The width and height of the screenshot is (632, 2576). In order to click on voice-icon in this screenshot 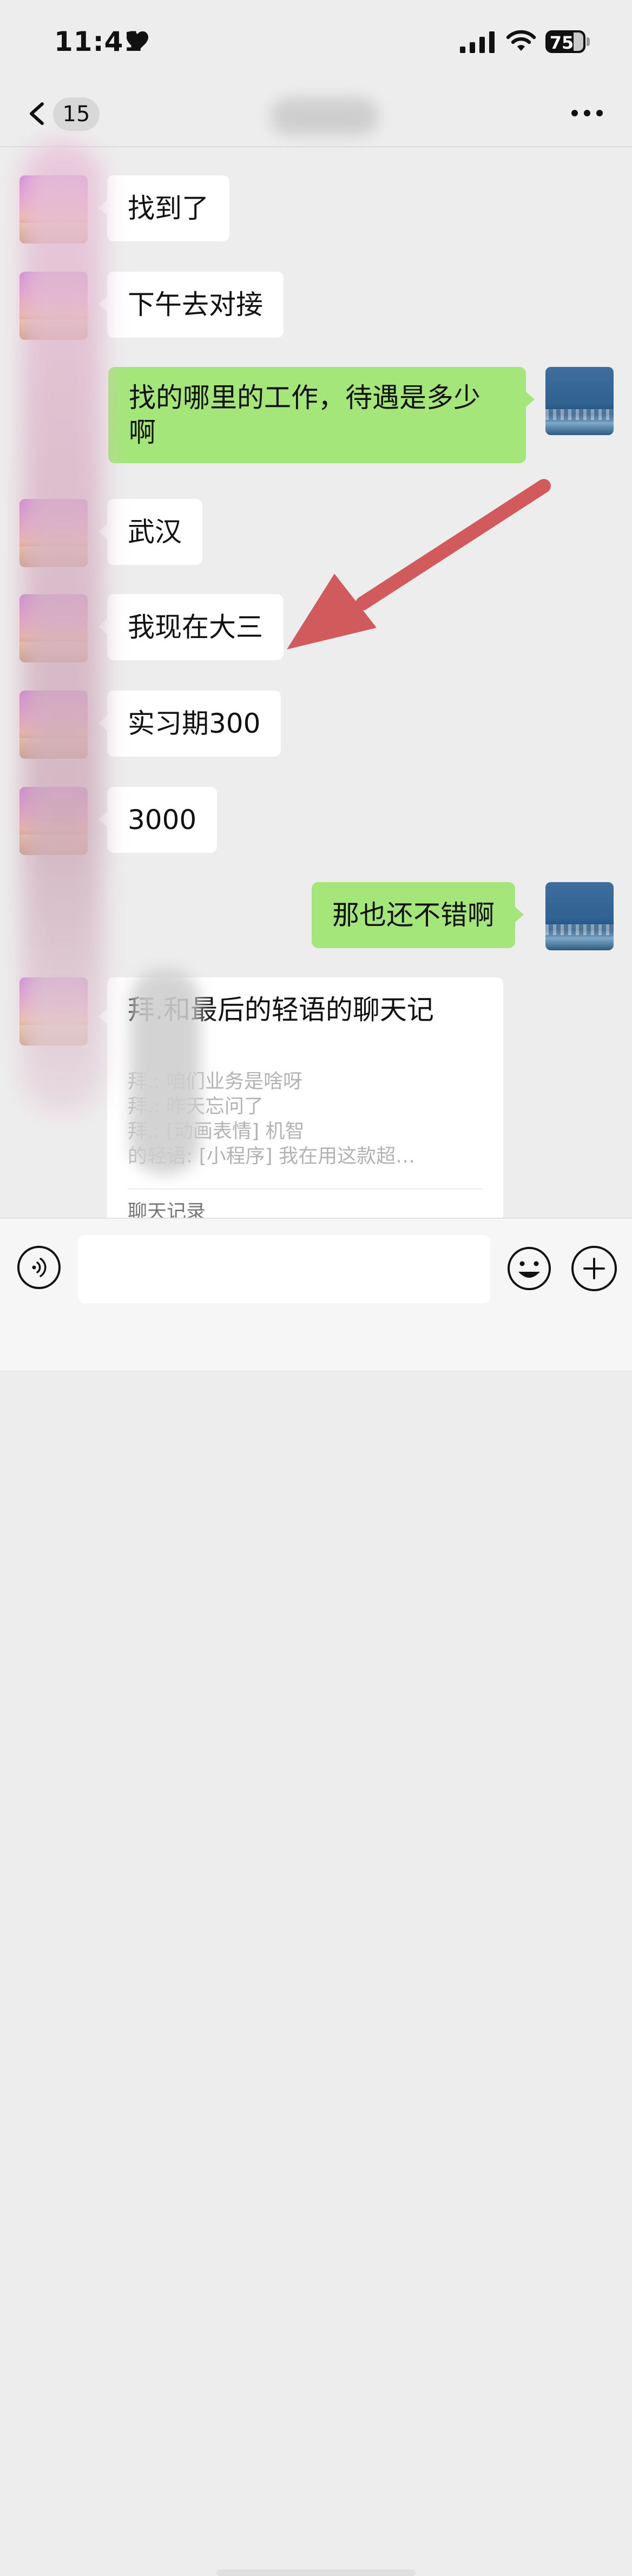, I will do `click(40, 1267)`.